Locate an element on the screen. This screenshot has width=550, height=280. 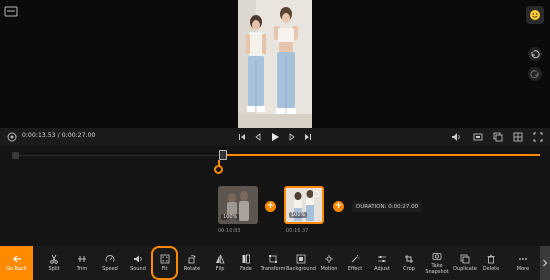
playhead-handle is located at coordinates (223, 155).